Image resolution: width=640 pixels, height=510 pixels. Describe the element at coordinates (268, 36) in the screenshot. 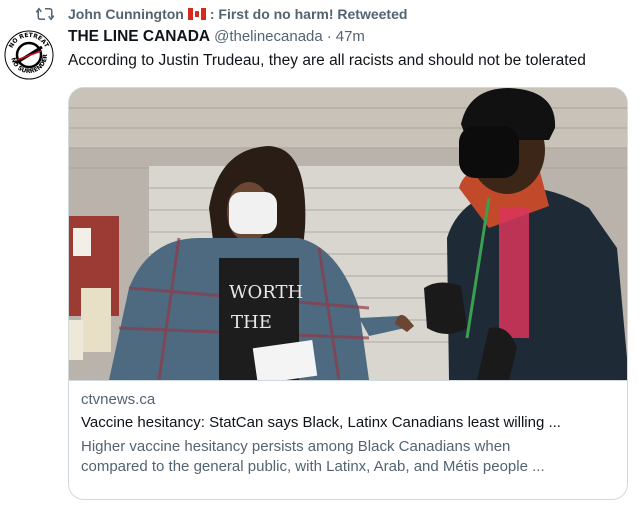

I see `user-handle: @thelinecanada` at that location.